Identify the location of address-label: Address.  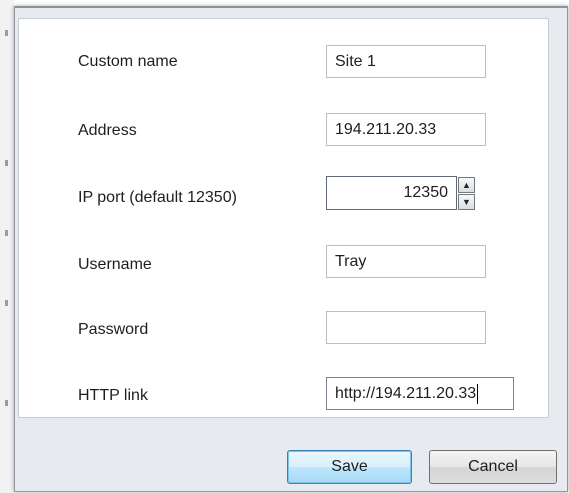
(107, 130).